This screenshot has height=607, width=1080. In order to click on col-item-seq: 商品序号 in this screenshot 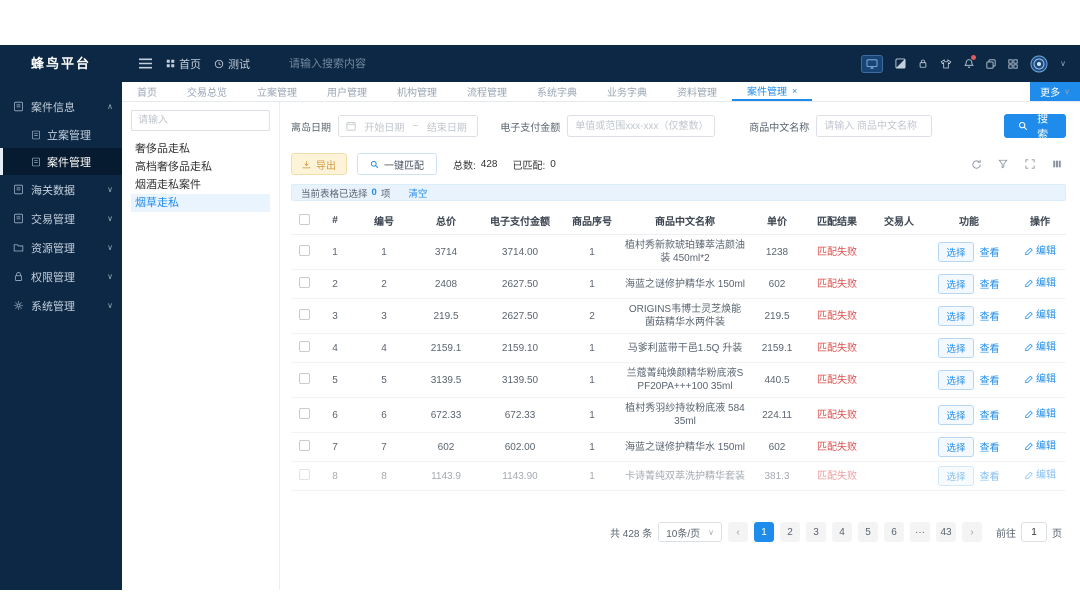, I will do `click(592, 220)`.